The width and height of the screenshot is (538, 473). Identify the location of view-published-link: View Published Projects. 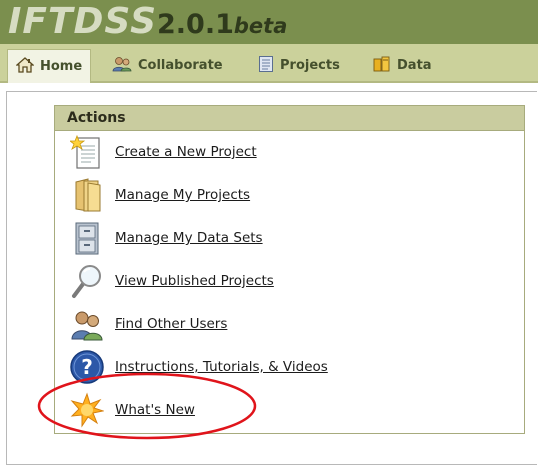
(194, 281).